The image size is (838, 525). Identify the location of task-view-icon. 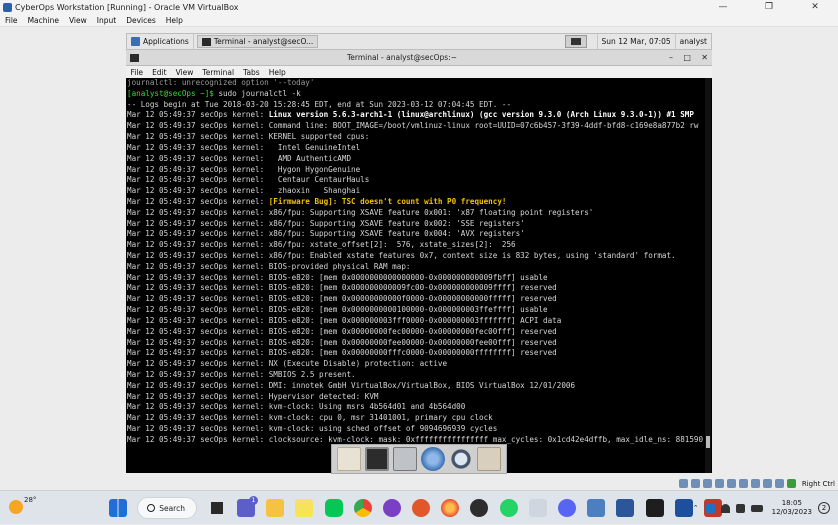
(216, 508).